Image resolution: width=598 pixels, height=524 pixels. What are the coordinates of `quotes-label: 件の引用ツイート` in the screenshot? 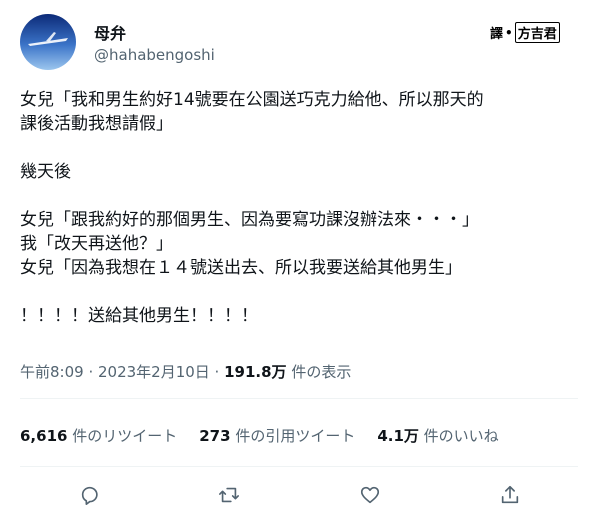 It's located at (293, 436).